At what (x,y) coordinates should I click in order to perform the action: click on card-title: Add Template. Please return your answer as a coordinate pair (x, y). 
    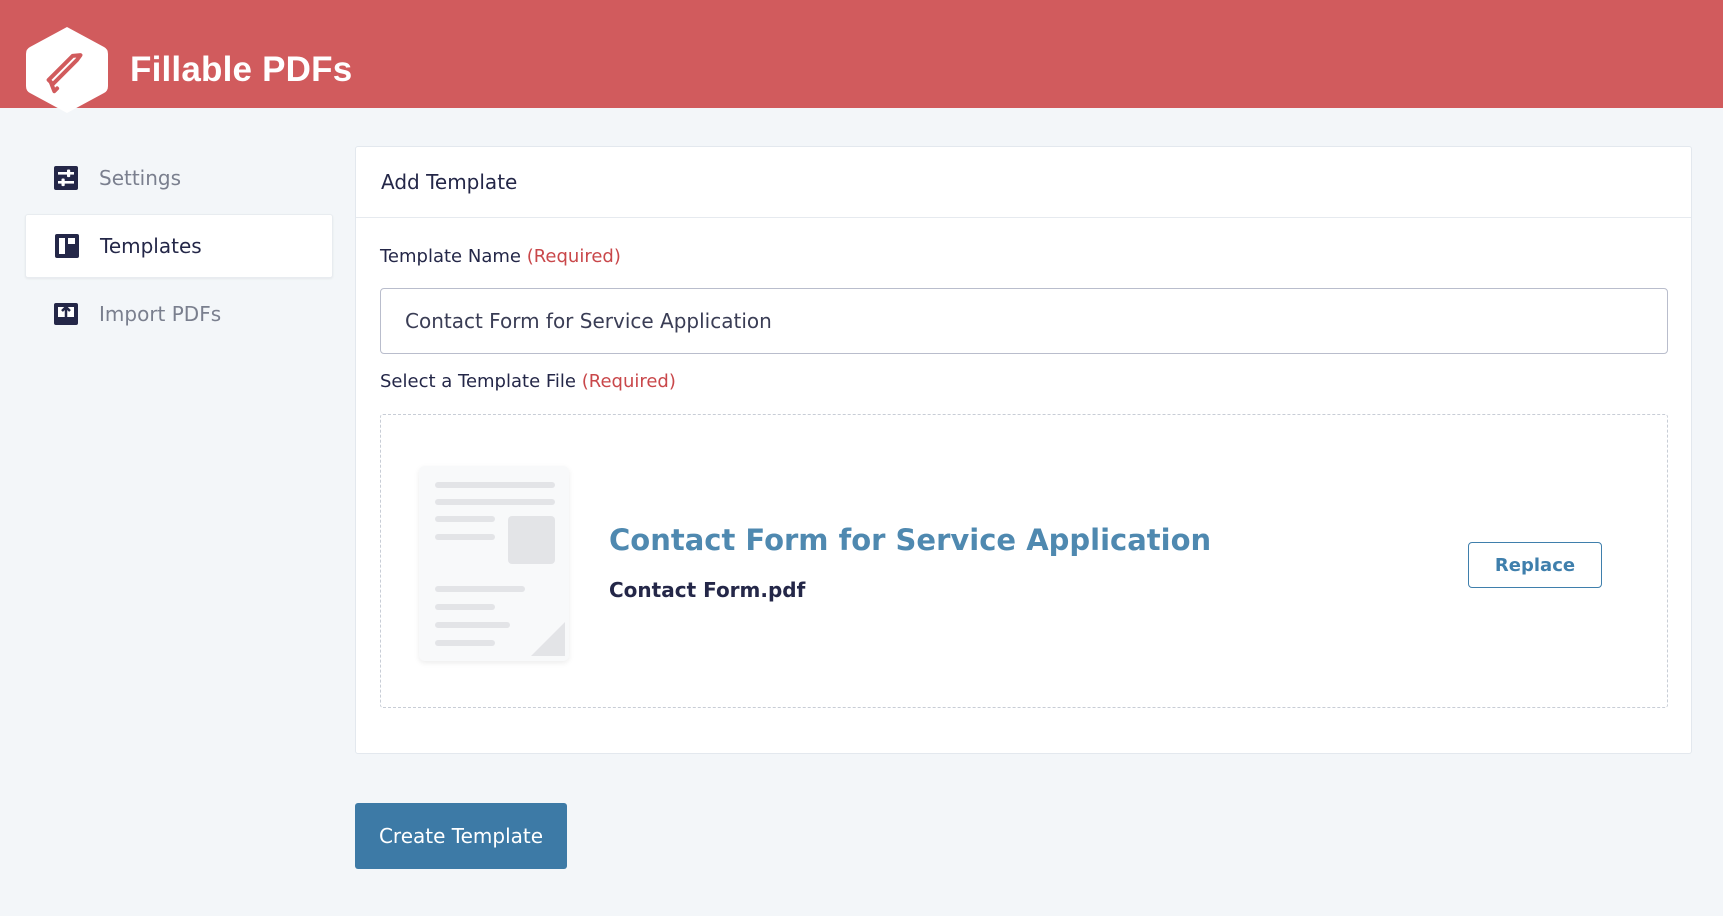
    Looking at the image, I should click on (1023, 182).